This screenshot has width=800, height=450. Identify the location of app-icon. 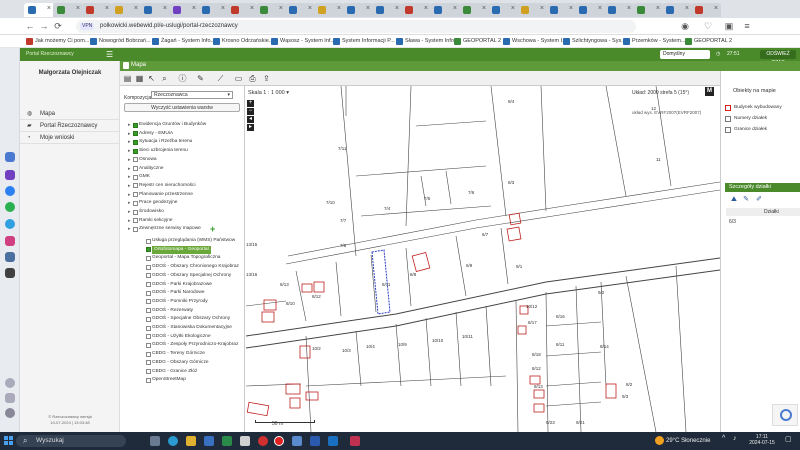
(227, 441).